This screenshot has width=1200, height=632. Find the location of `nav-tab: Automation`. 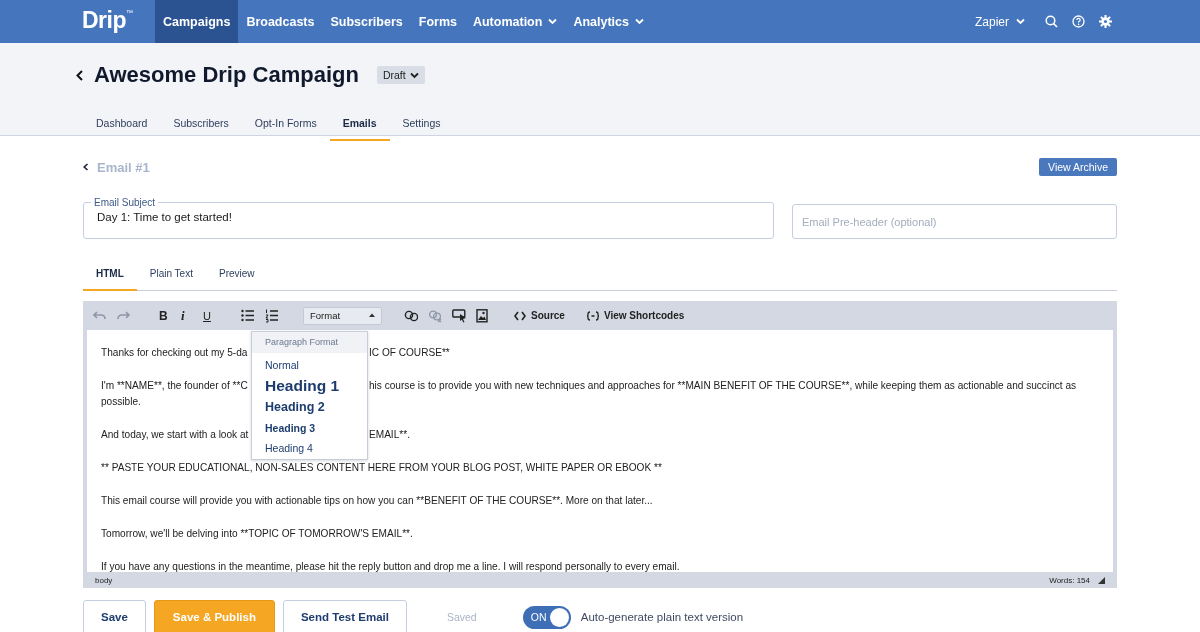

nav-tab: Automation is located at coordinates (515, 21).